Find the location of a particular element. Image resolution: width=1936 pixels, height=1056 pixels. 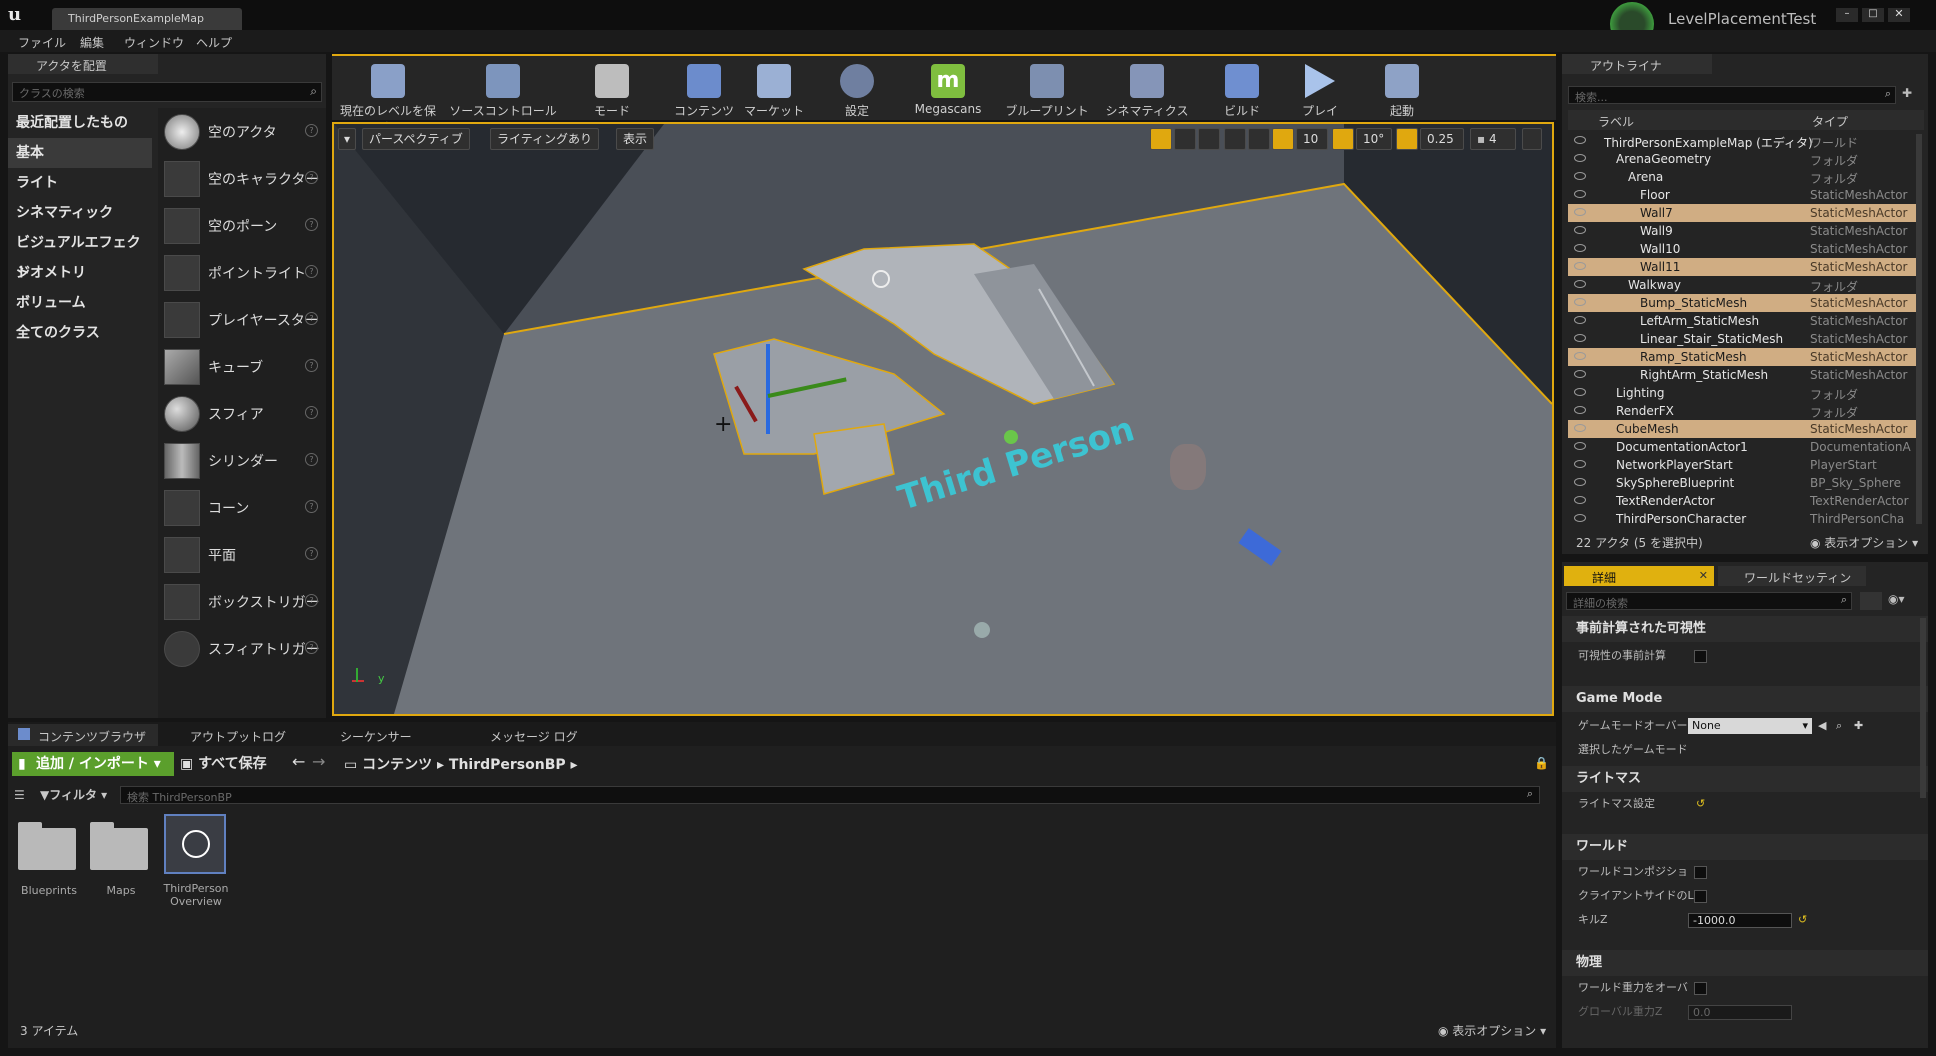

network-player-start-icon is located at coordinates (982, 630).